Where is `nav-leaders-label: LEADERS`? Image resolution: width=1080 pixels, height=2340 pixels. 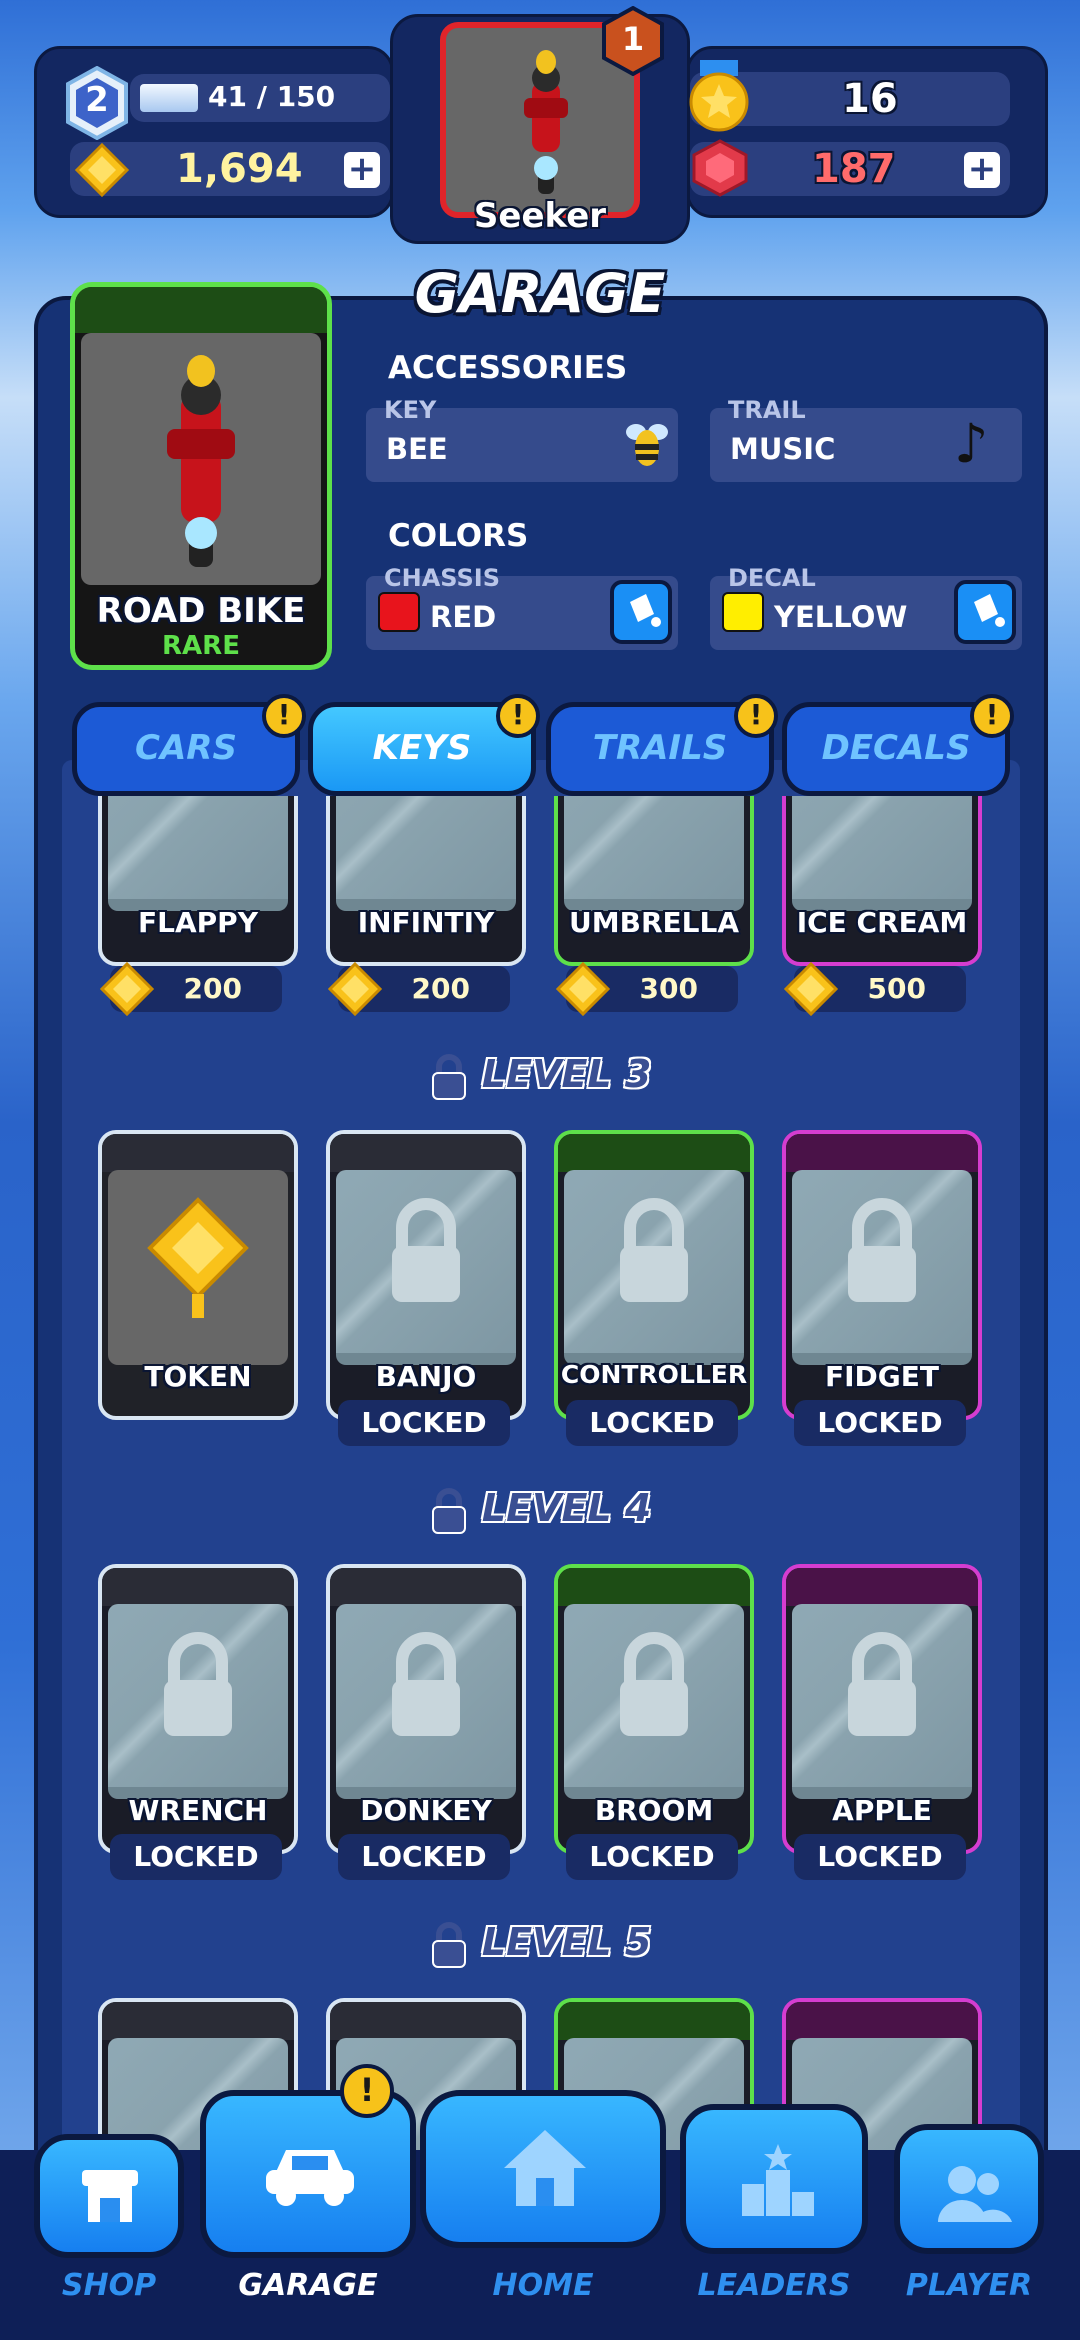
nav-leaders-label: LEADERS is located at coordinates (774, 2285).